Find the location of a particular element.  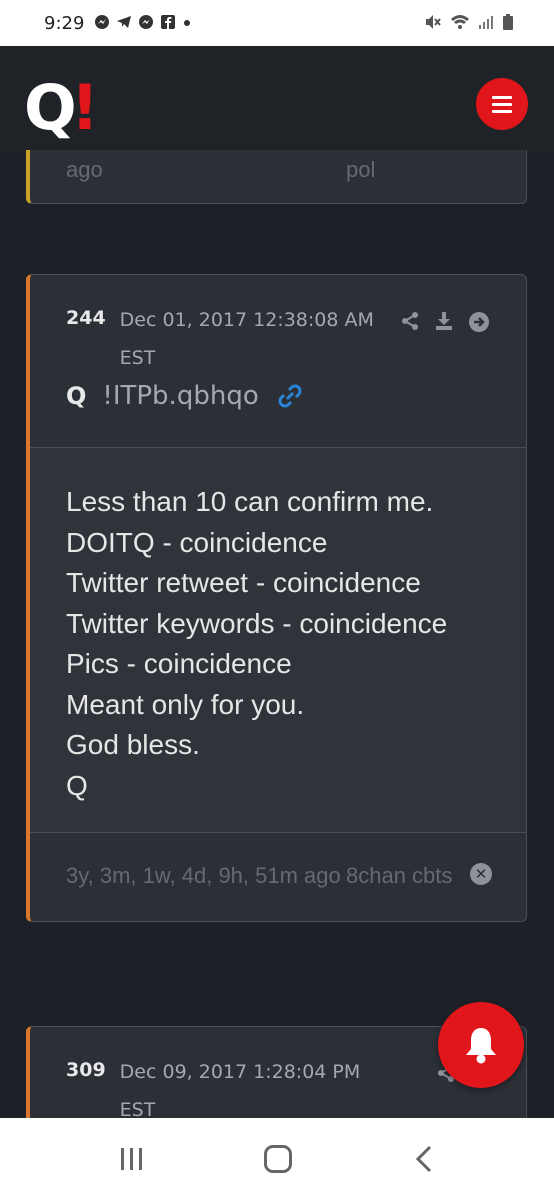

back-icon is located at coordinates (424, 1159).